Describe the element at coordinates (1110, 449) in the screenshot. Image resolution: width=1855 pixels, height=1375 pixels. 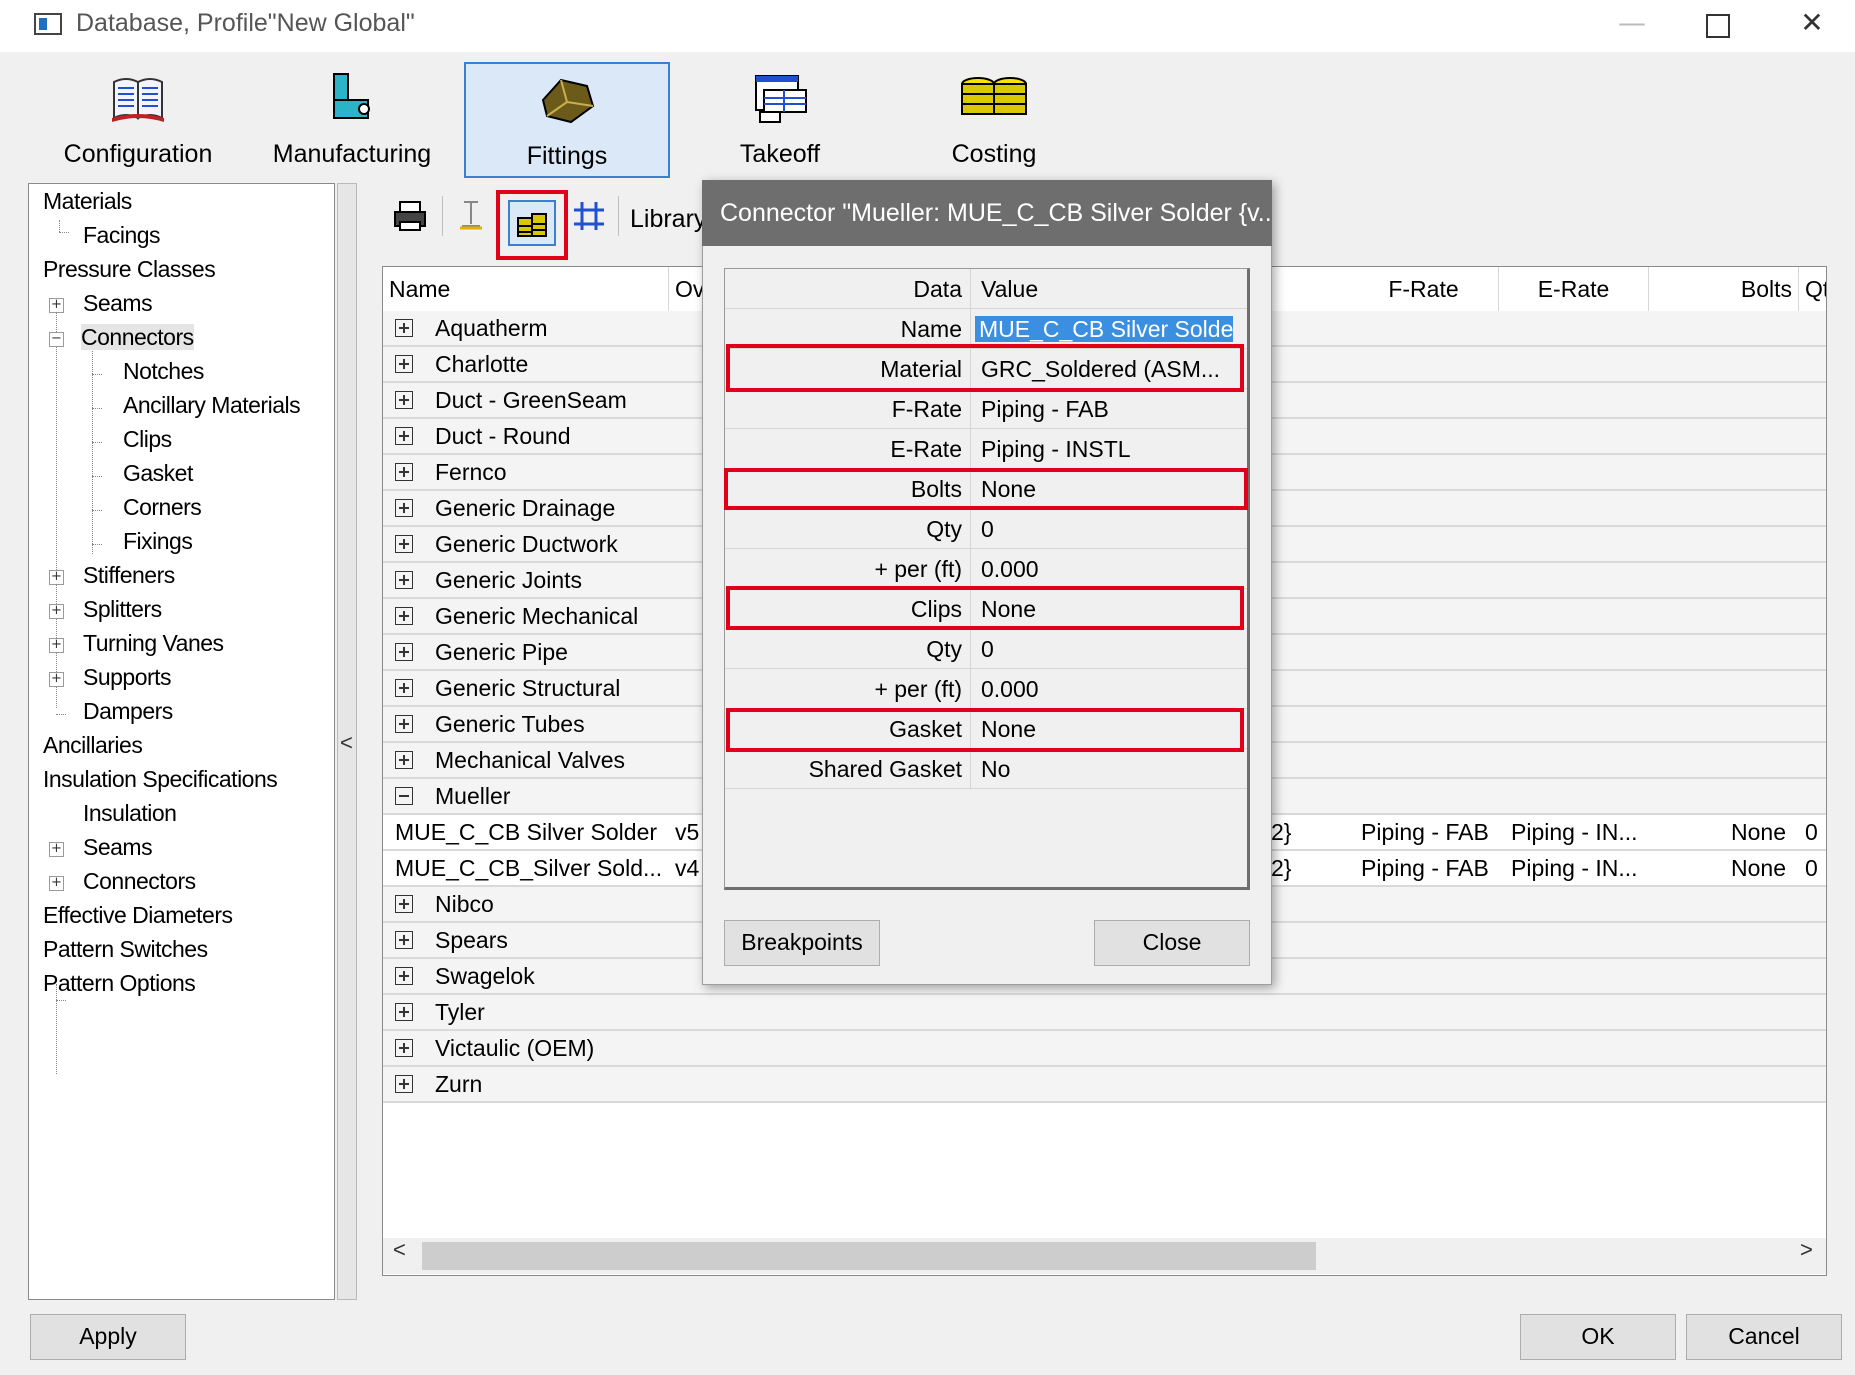
I see `property-value: Piping - INSTL` at that location.